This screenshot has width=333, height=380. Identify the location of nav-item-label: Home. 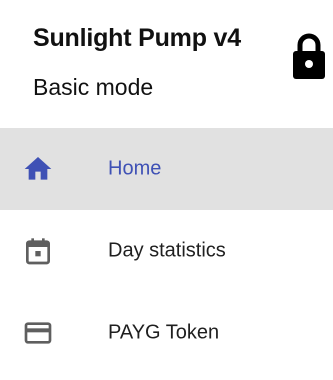
(135, 168).